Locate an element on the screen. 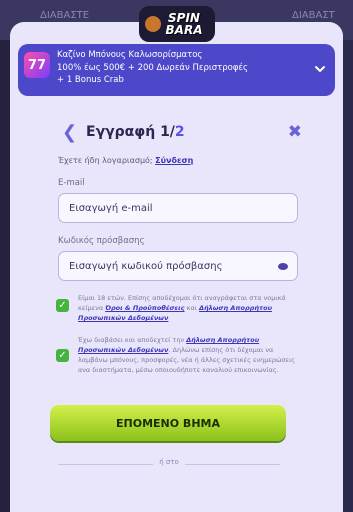 The image size is (353, 512). login-prompt: Έχετε ήδη λογαριασμό; Σύνδεση is located at coordinates (126, 160).